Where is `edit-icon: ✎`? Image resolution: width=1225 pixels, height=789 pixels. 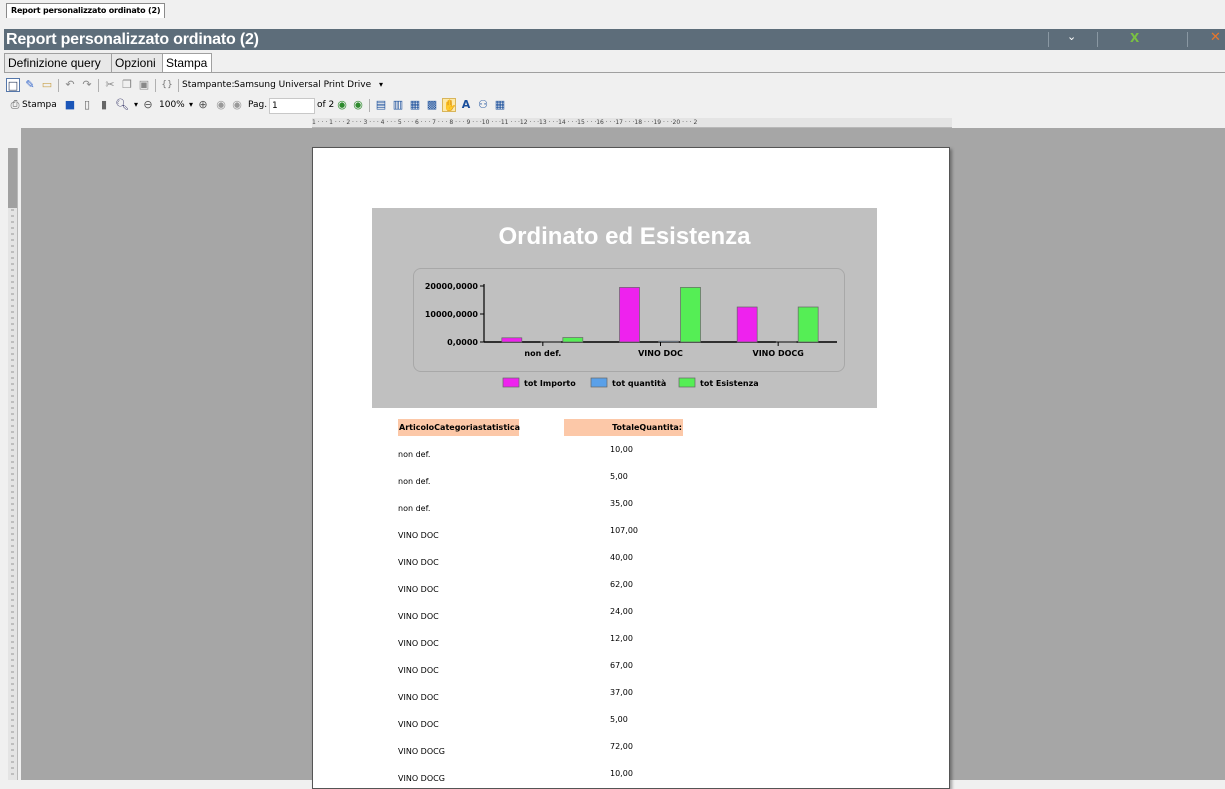 edit-icon: ✎ is located at coordinates (30, 85).